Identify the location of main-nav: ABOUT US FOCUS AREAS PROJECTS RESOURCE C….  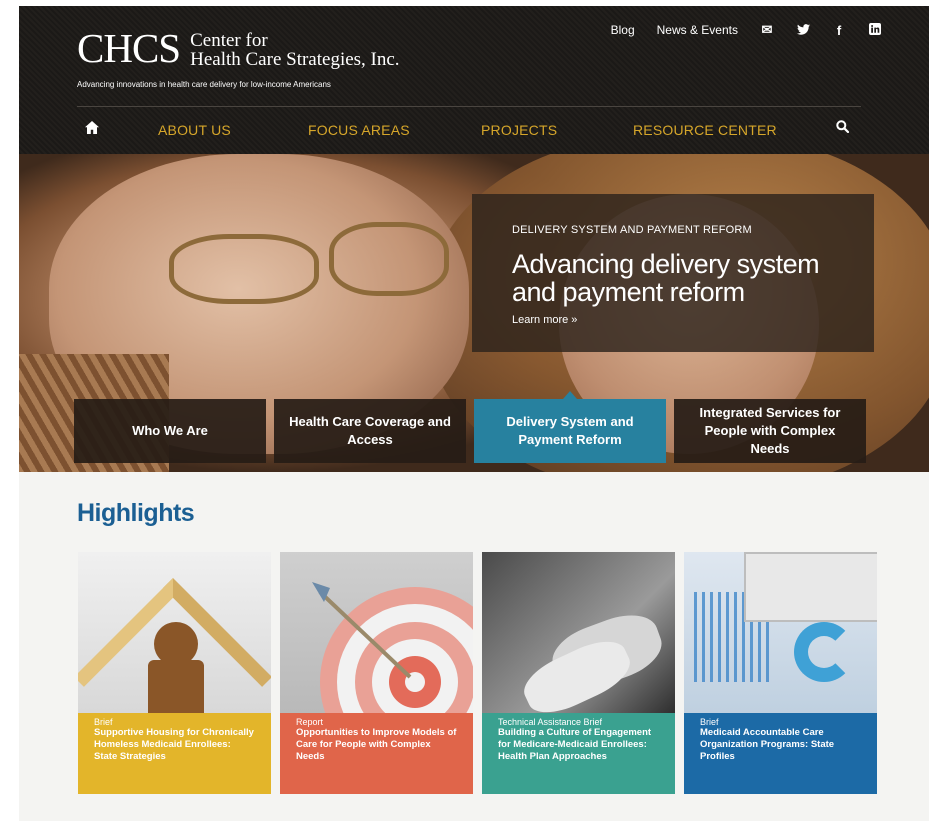
(469, 129).